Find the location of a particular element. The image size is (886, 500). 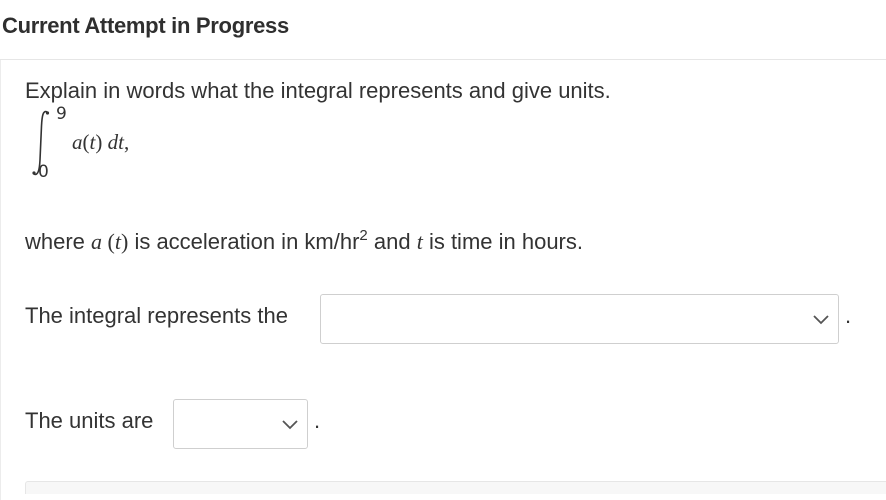

page-title: Current Attempt in Progress is located at coordinates (145, 25).